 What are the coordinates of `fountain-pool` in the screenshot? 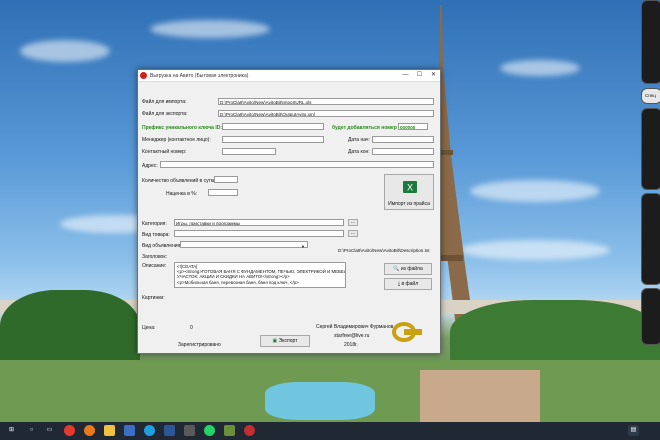 It's located at (320, 401).